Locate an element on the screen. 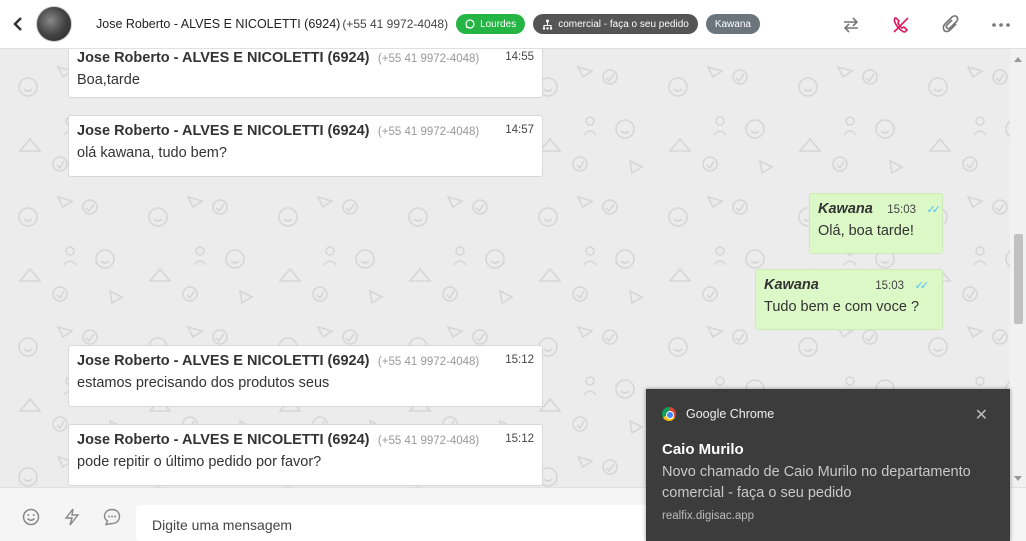  contact-name: Jose Roberto - ALVES E NICOLETTI (6924) is located at coordinates (218, 24).